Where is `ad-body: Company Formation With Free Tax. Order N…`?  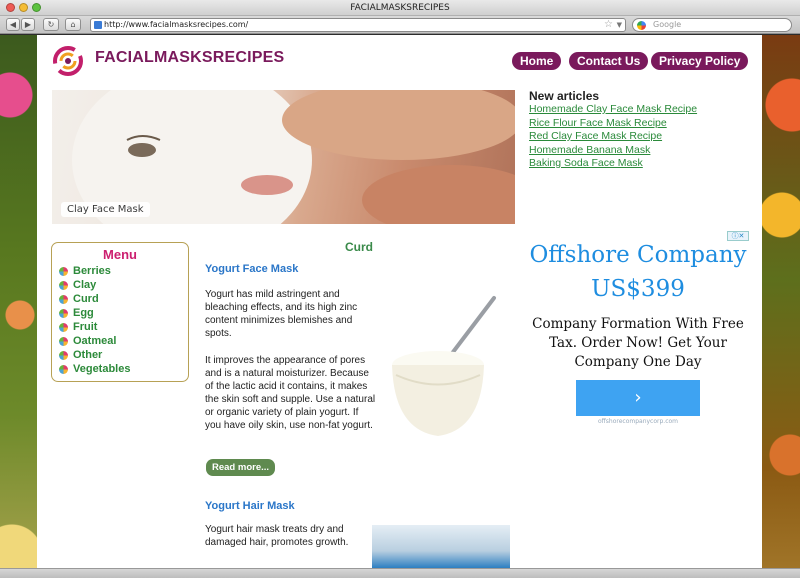
ad-body: Company Formation With Free Tax. Order N… is located at coordinates (638, 343).